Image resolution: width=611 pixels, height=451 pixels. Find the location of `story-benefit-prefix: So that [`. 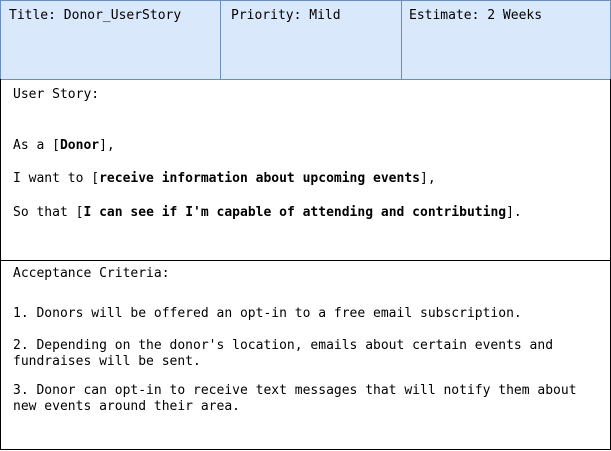

story-benefit-prefix: So that [ is located at coordinates (48, 212).